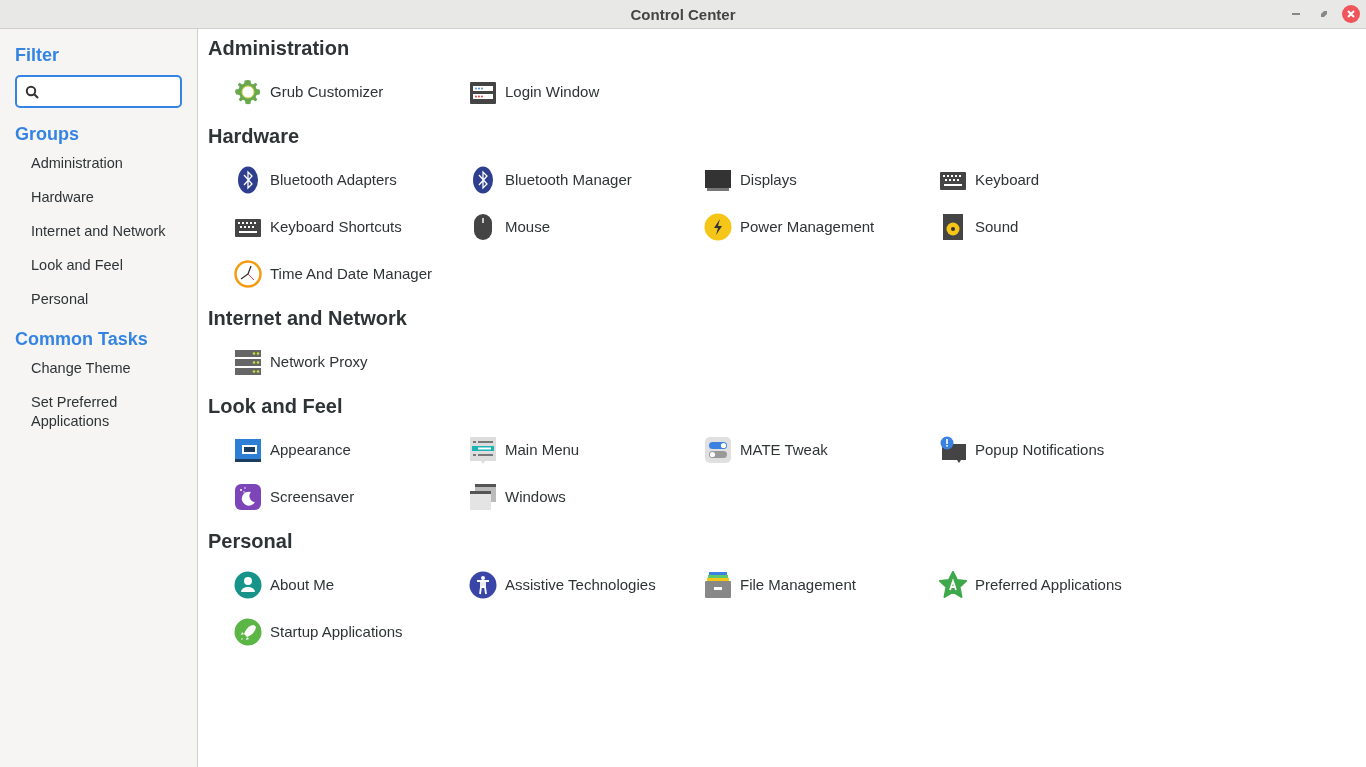 The width and height of the screenshot is (1366, 767). I want to click on launcher-item: Network Proxy, so click(301, 361).